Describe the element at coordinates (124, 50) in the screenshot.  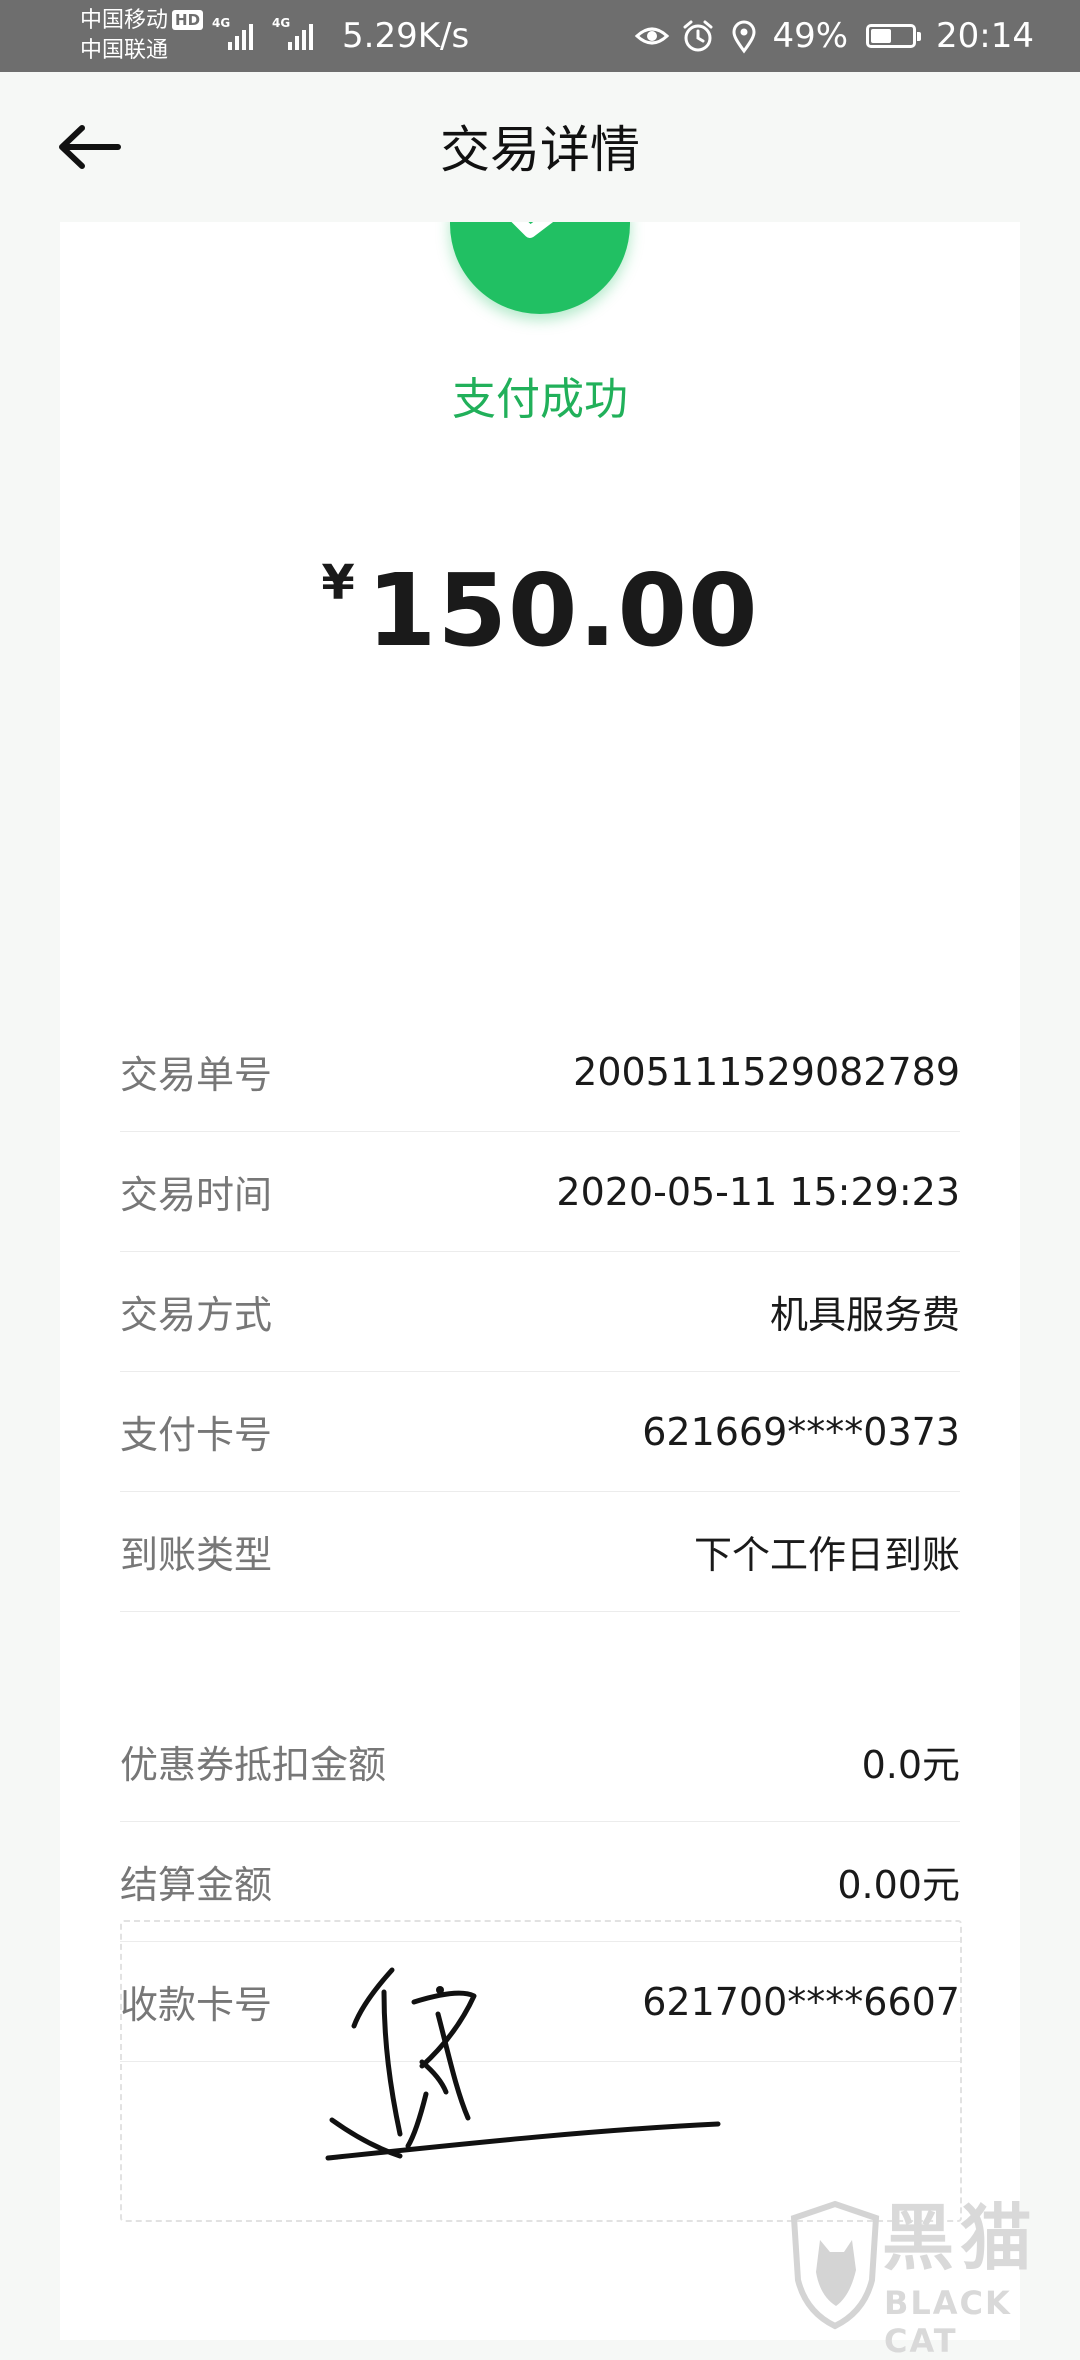
I see `carrier-2: 中国联通` at that location.